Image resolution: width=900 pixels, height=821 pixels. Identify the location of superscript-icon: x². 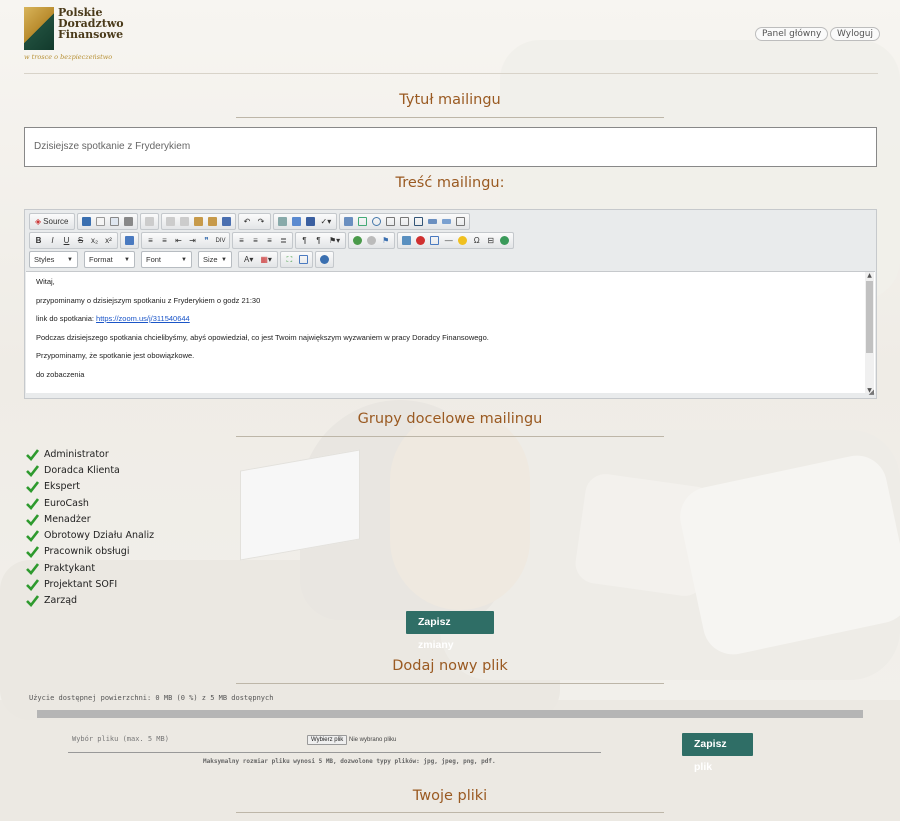
(108, 240).